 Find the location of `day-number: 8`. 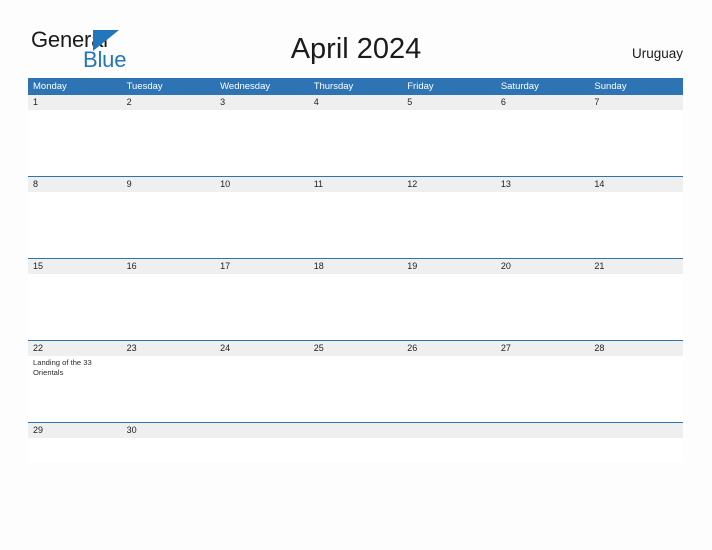

day-number: 8 is located at coordinates (75, 184).